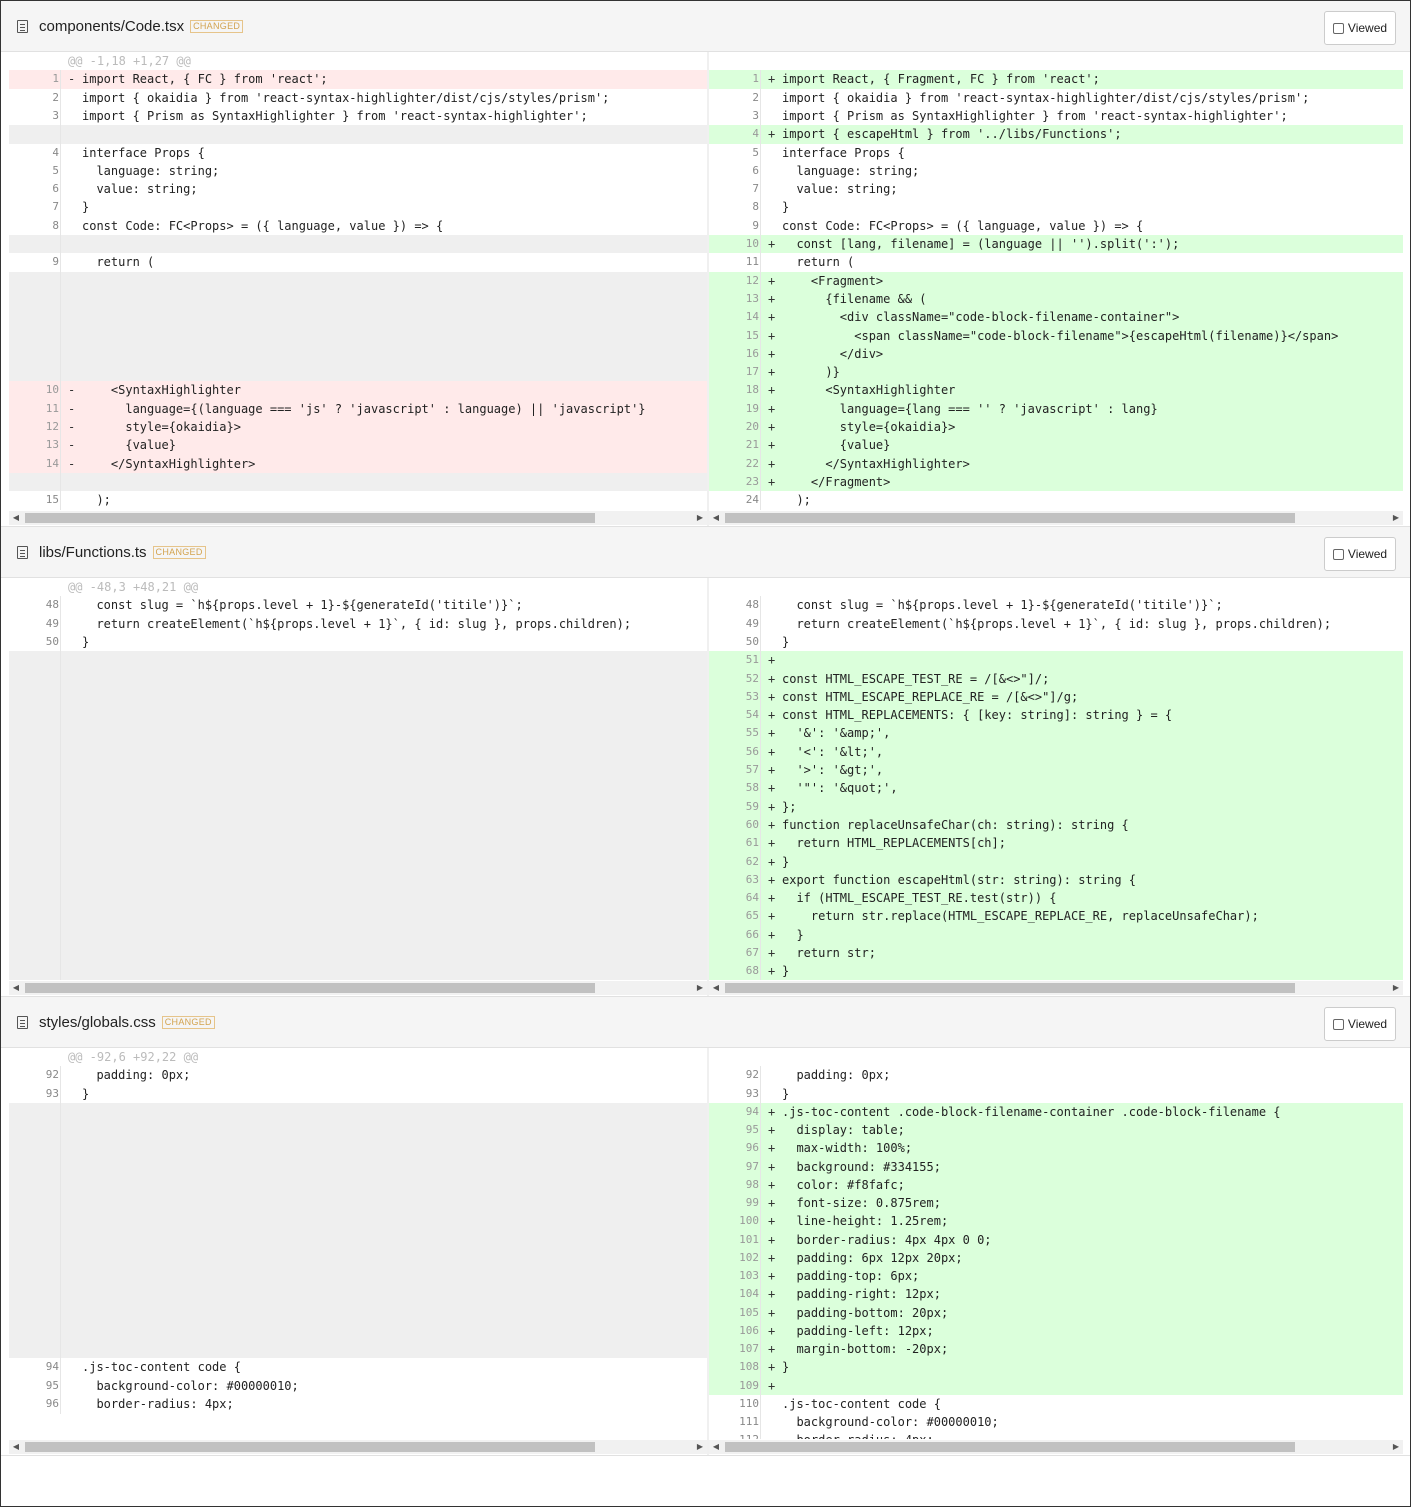 The width and height of the screenshot is (1411, 1507). Describe the element at coordinates (752, 641) in the screenshot. I see `line-number: 50` at that location.